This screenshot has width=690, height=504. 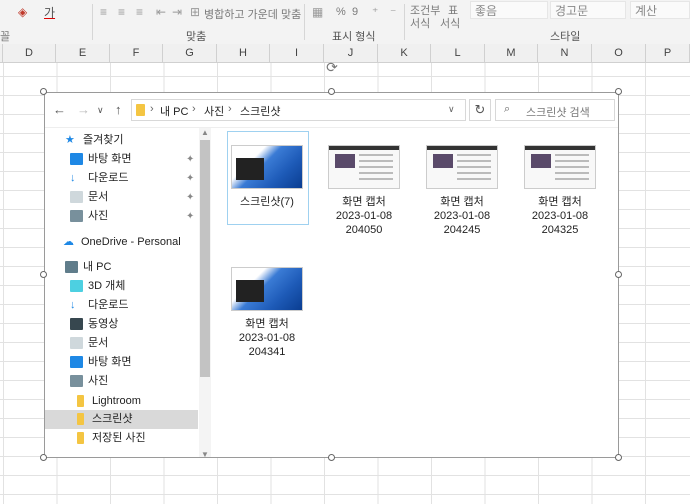 What do you see at coordinates (618, 91) in the screenshot?
I see `resize-handle-ne` at bounding box center [618, 91].